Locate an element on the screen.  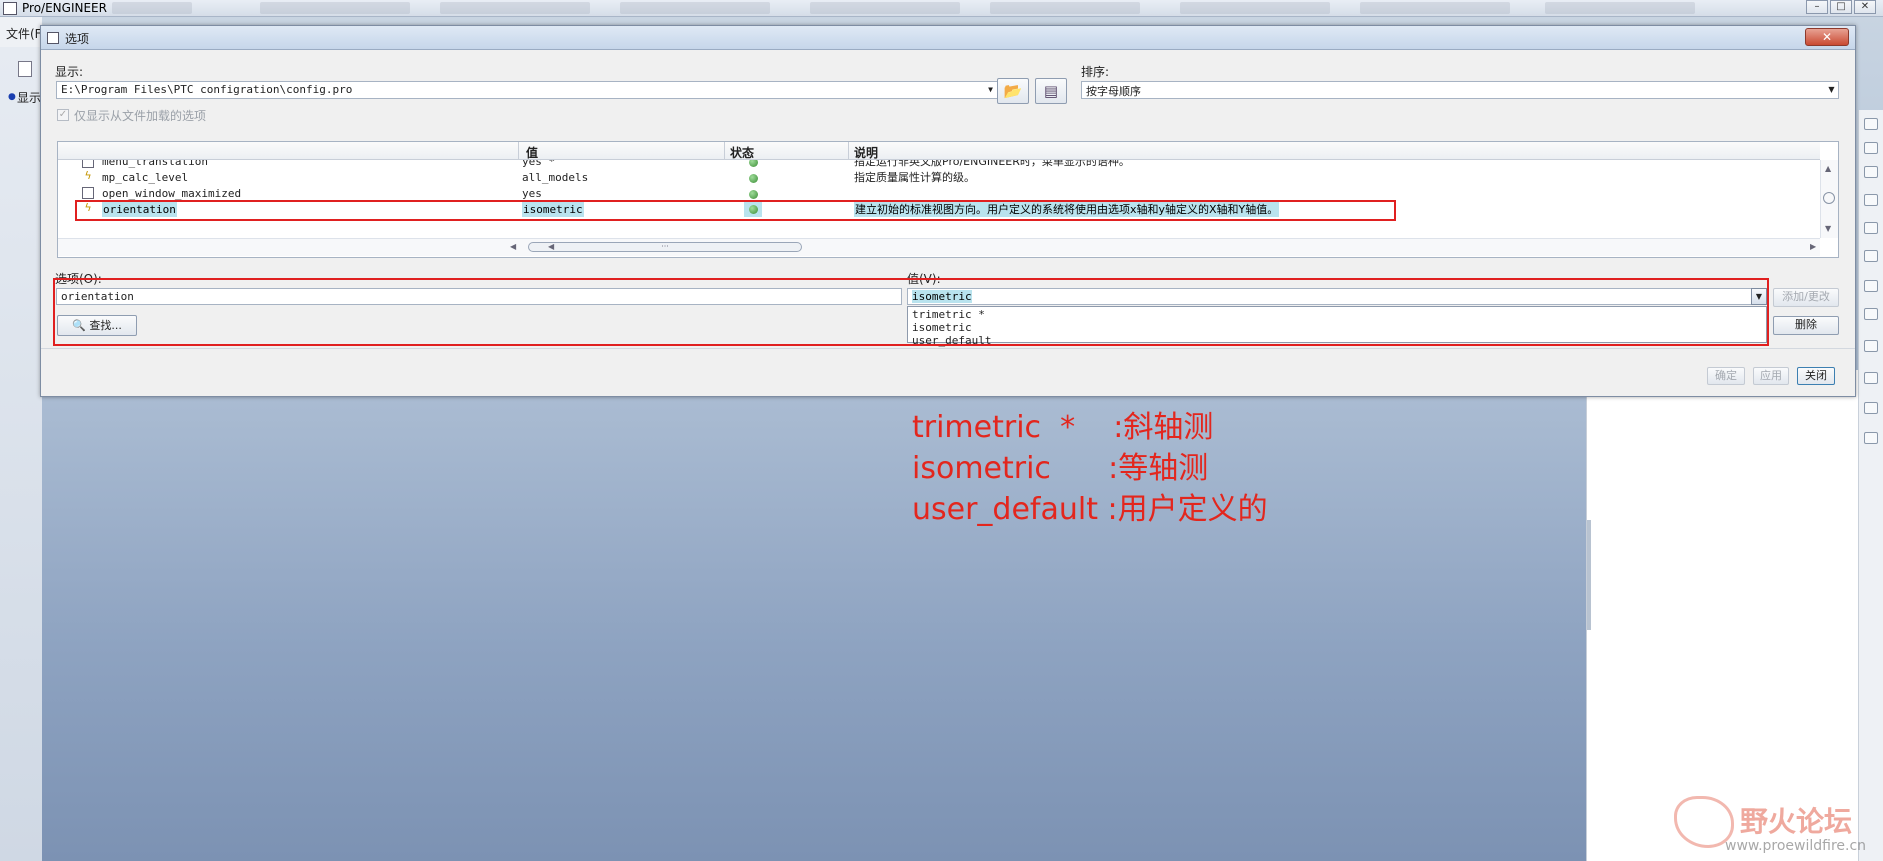
highlight-box-editor is located at coordinates (911, 312).